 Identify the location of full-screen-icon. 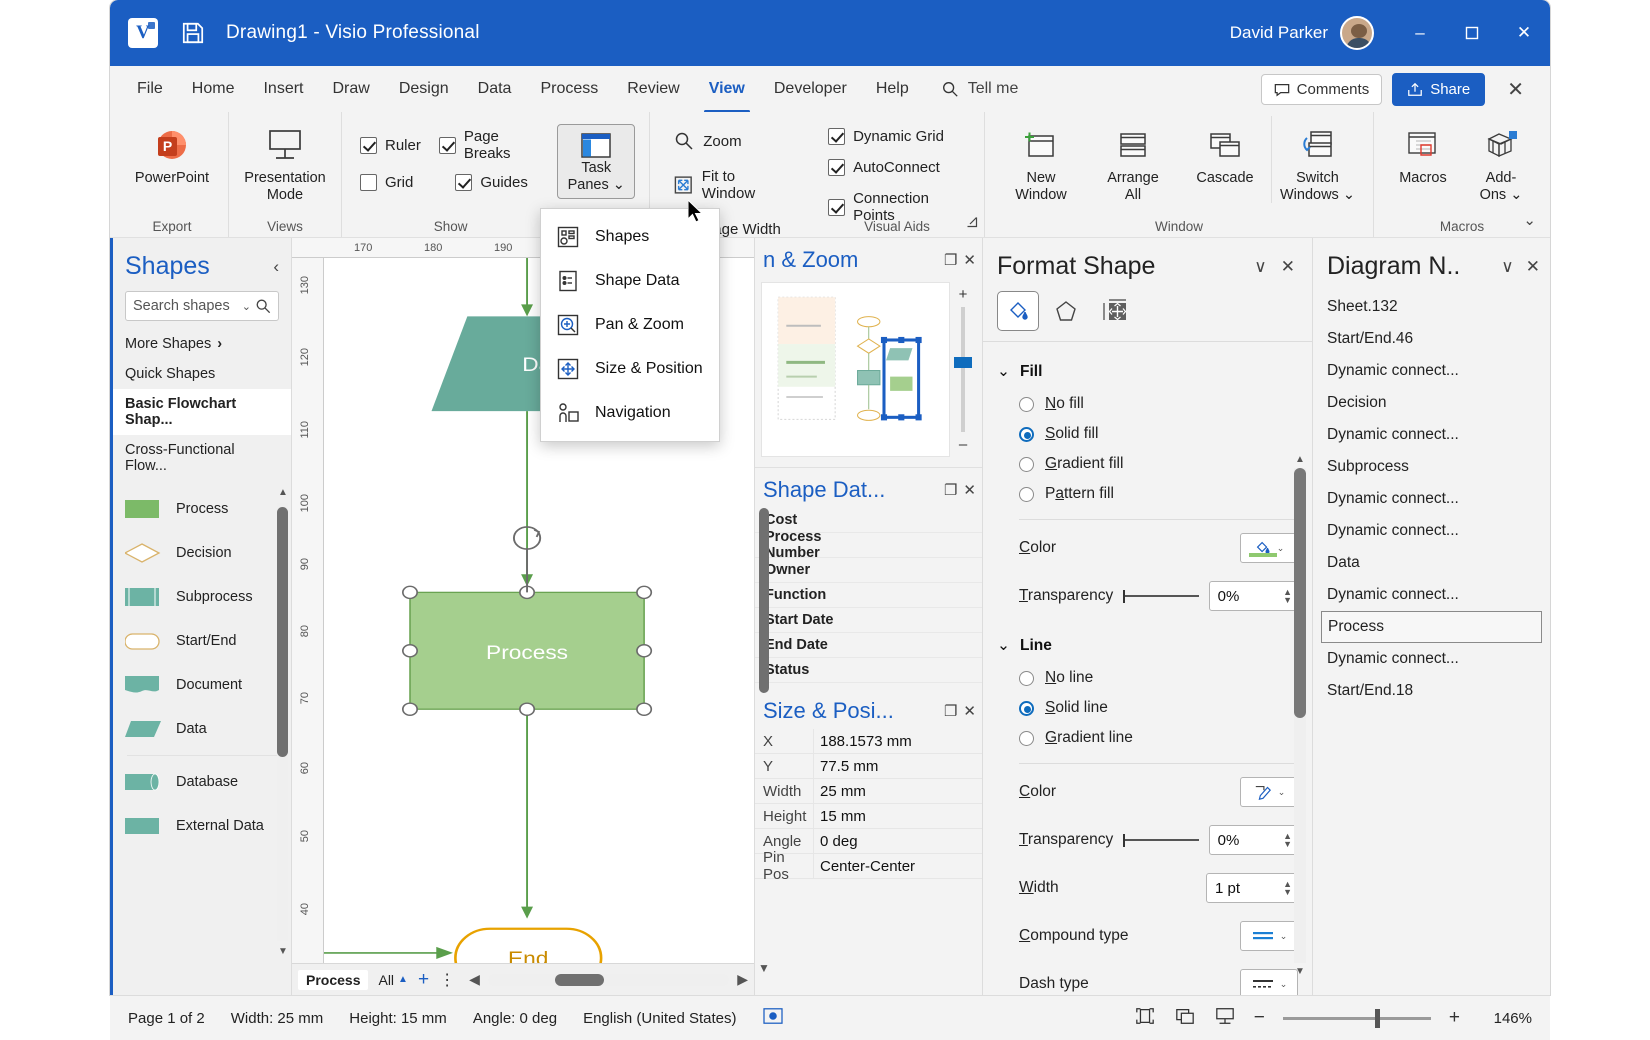
(1185, 1018).